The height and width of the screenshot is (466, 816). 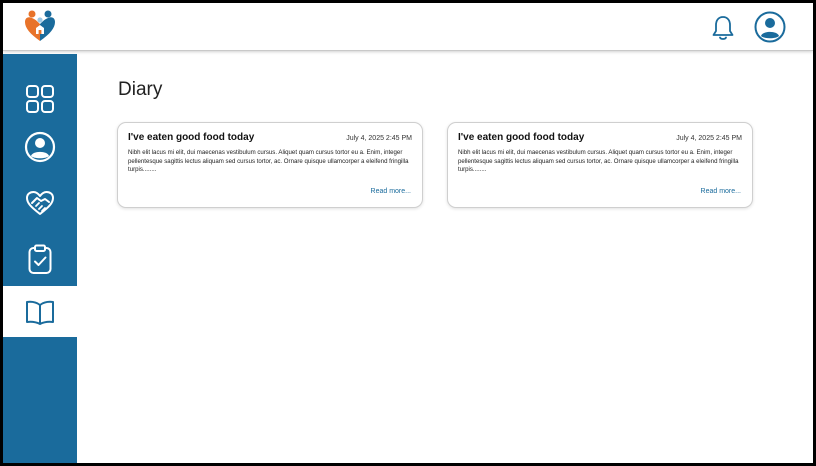 What do you see at coordinates (140, 89) in the screenshot?
I see `page-title: Diary` at bounding box center [140, 89].